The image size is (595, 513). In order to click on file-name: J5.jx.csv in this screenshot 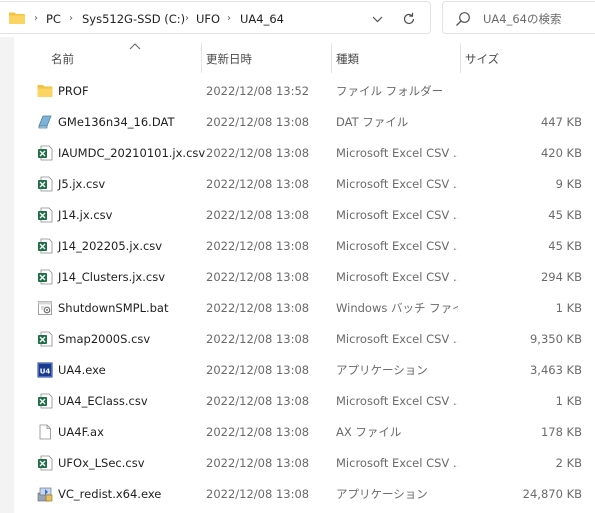, I will do `click(82, 184)`.